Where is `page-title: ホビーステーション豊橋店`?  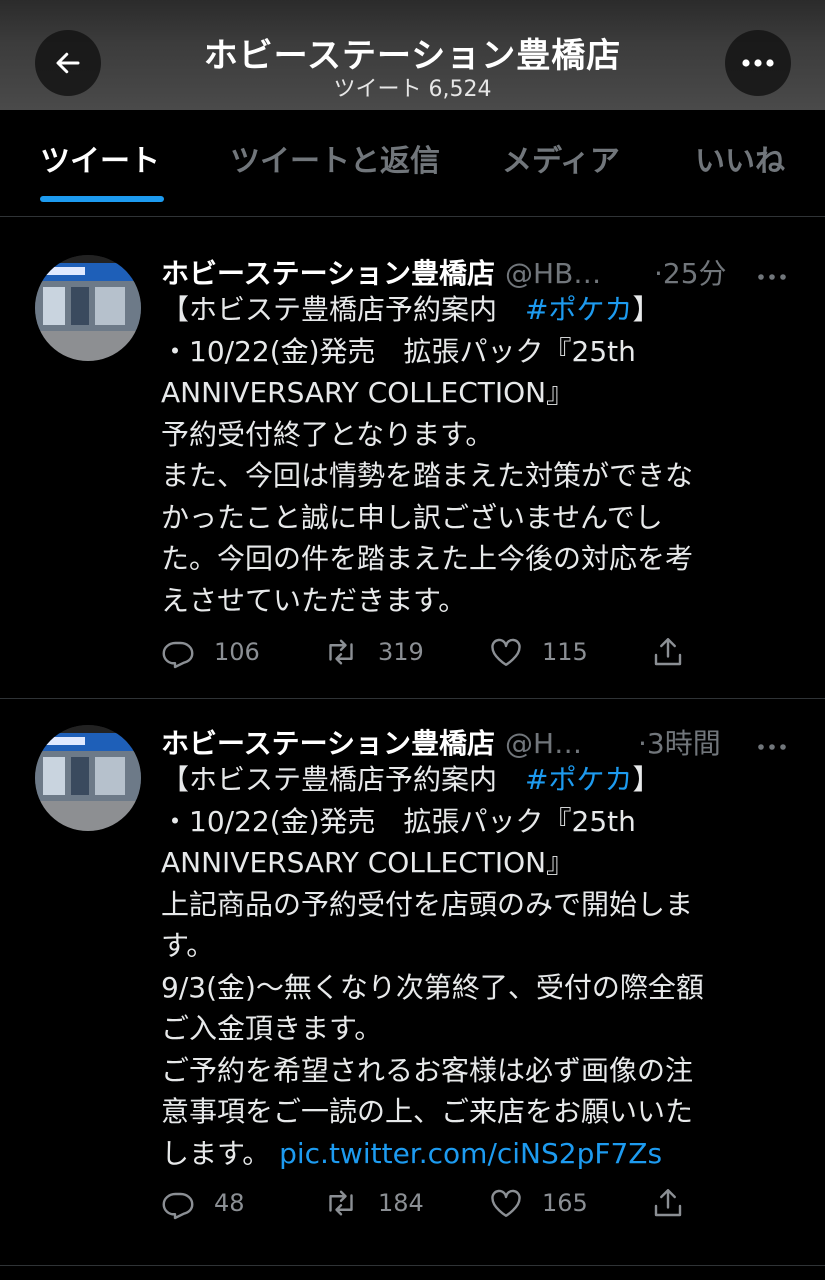
page-title: ホビーステーション豊橋店 is located at coordinates (412, 56).